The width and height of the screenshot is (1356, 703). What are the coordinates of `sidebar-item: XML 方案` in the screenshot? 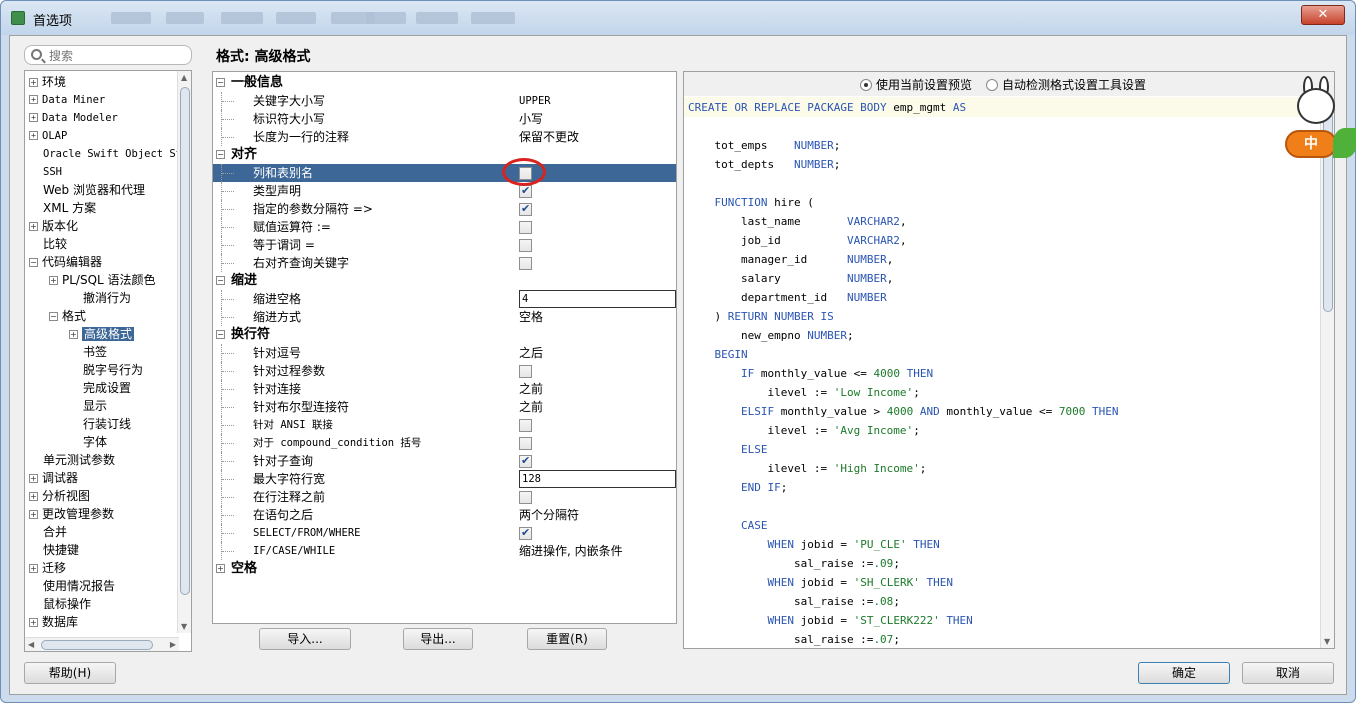 It's located at (69, 208).